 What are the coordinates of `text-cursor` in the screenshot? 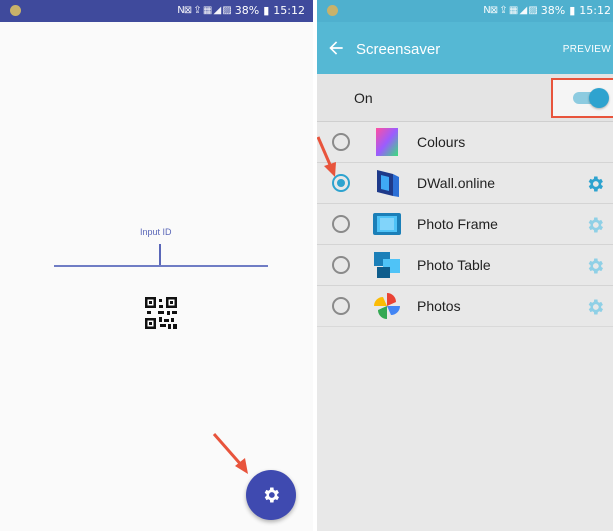 It's located at (160, 254).